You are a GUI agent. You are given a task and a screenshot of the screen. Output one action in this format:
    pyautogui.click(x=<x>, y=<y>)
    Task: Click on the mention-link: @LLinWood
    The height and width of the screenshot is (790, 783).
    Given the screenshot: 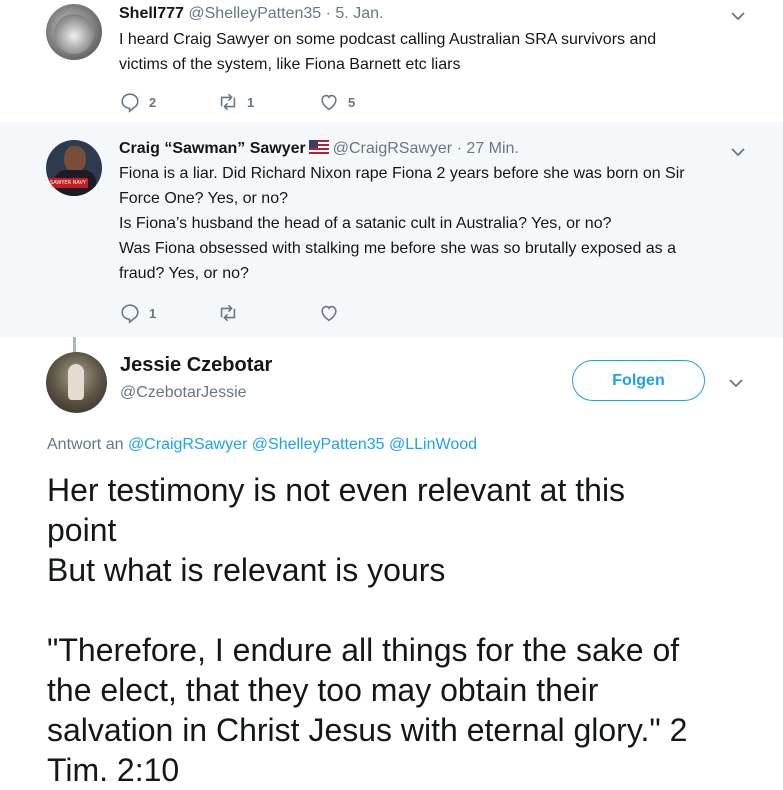 What is the action you would take?
    pyautogui.click(x=433, y=444)
    